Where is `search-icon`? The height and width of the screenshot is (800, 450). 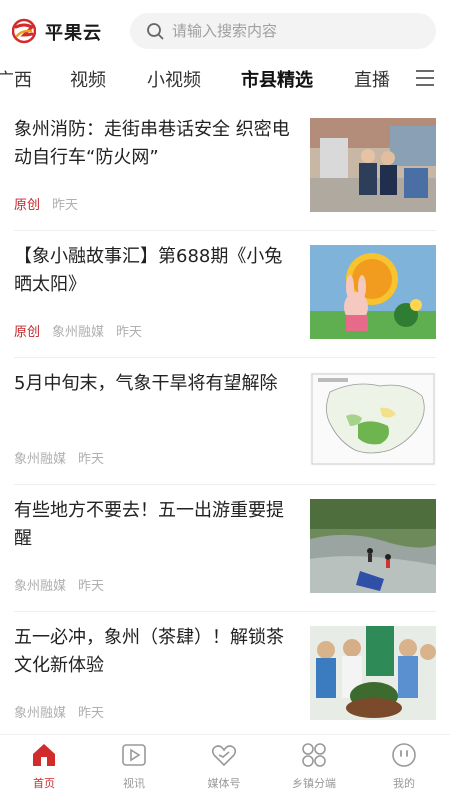
search-icon is located at coordinates (155, 31).